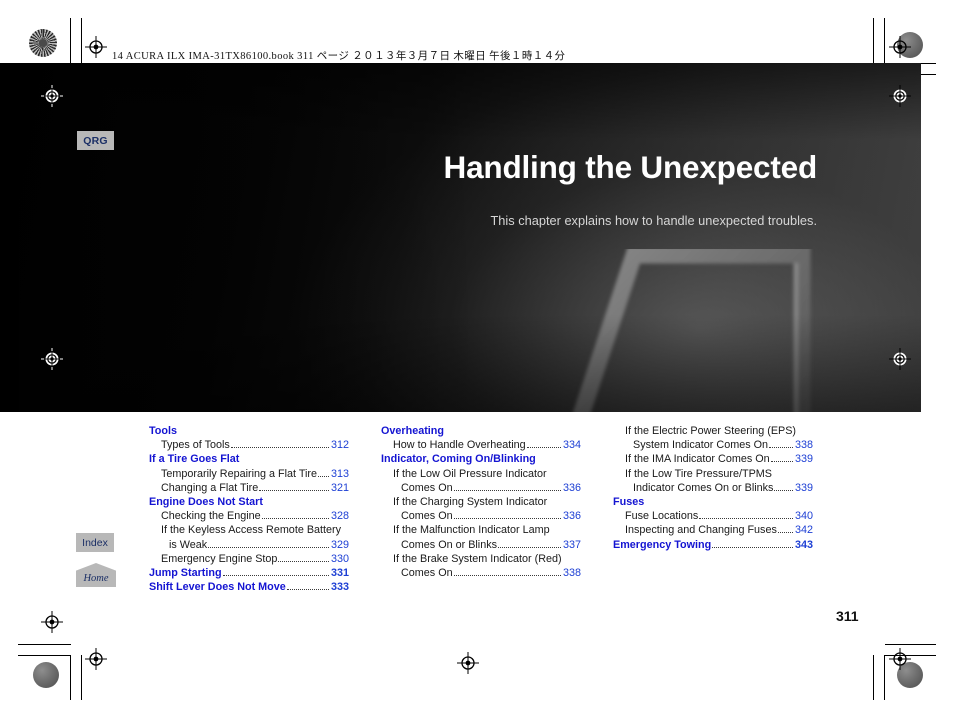  What do you see at coordinates (339, 473) in the screenshot?
I see `toc-page-number: 313` at bounding box center [339, 473].